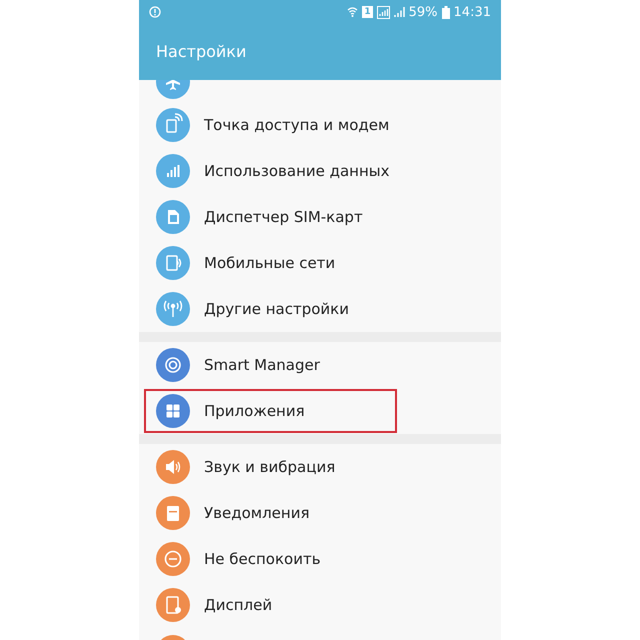 This screenshot has height=640, width=640. I want to click on settings-item: Точка доступа и модем, so click(297, 125).